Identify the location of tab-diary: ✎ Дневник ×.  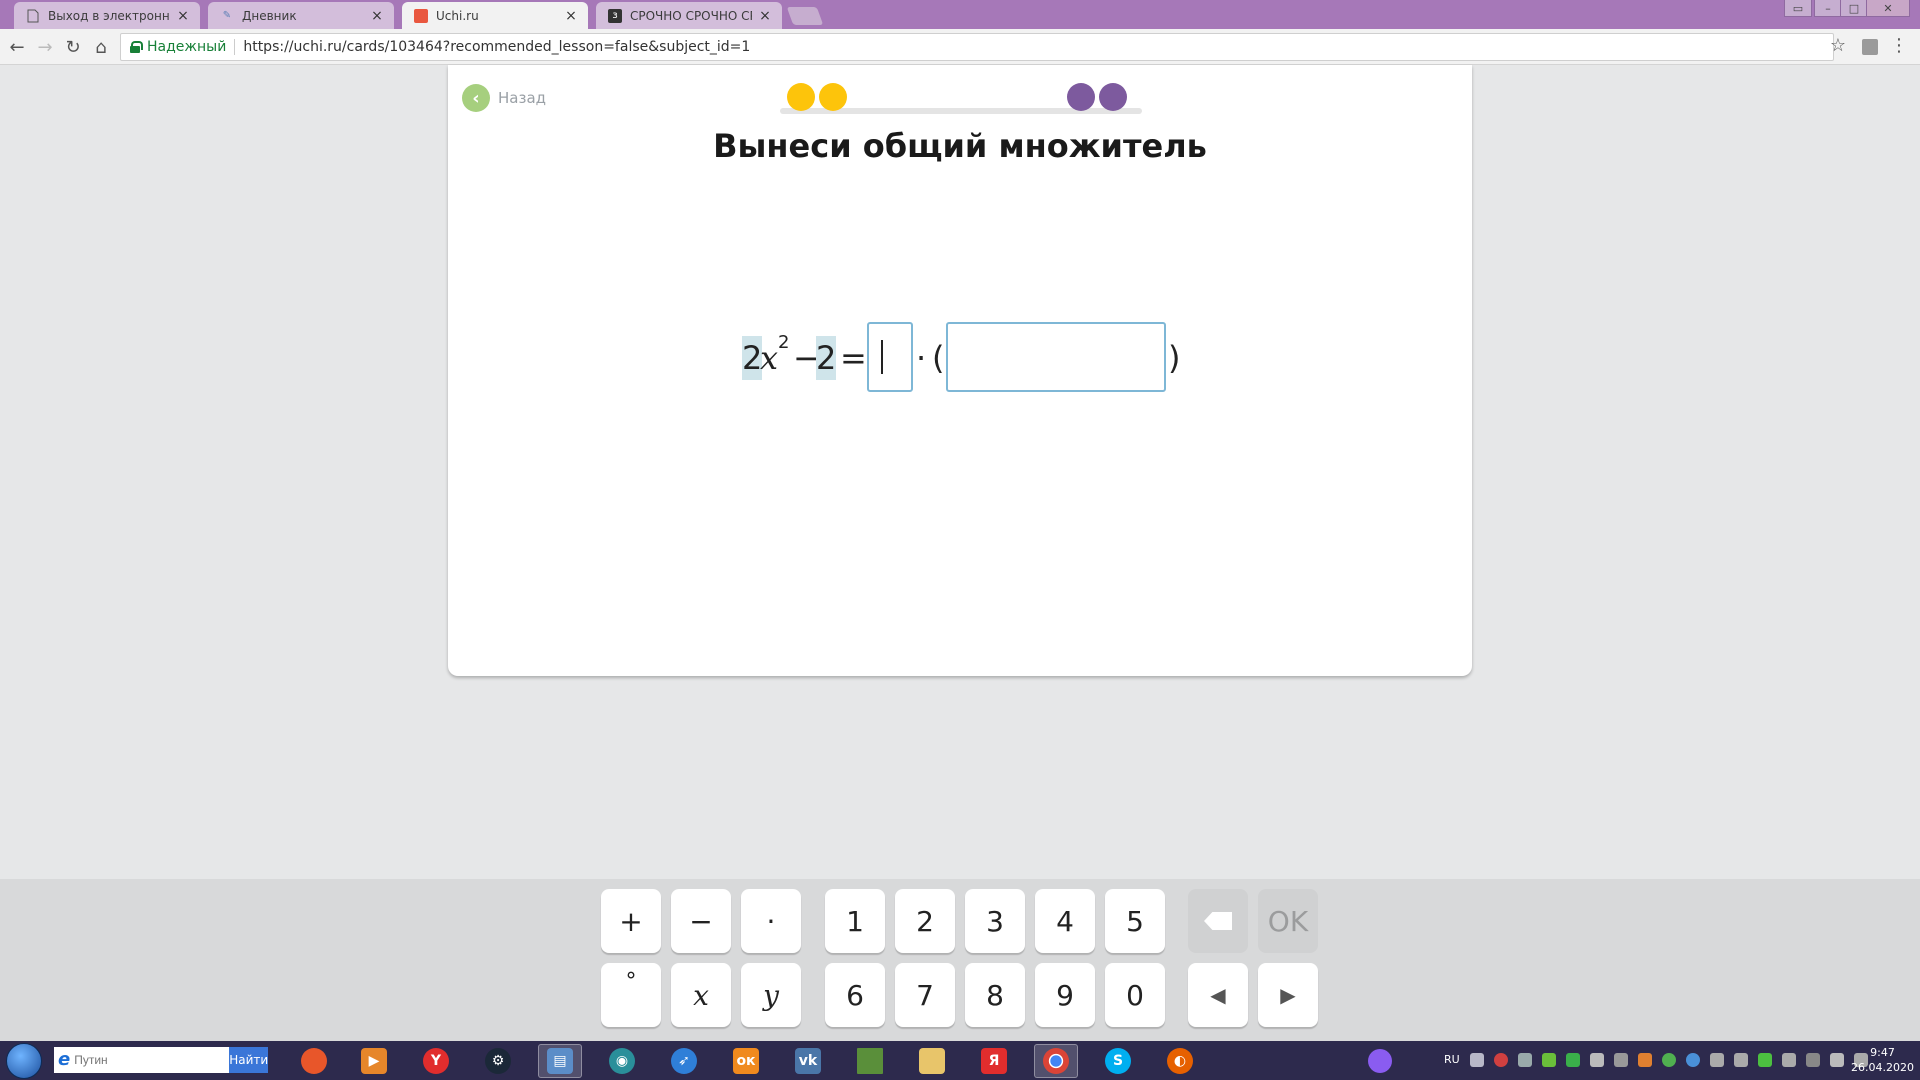
(301, 15).